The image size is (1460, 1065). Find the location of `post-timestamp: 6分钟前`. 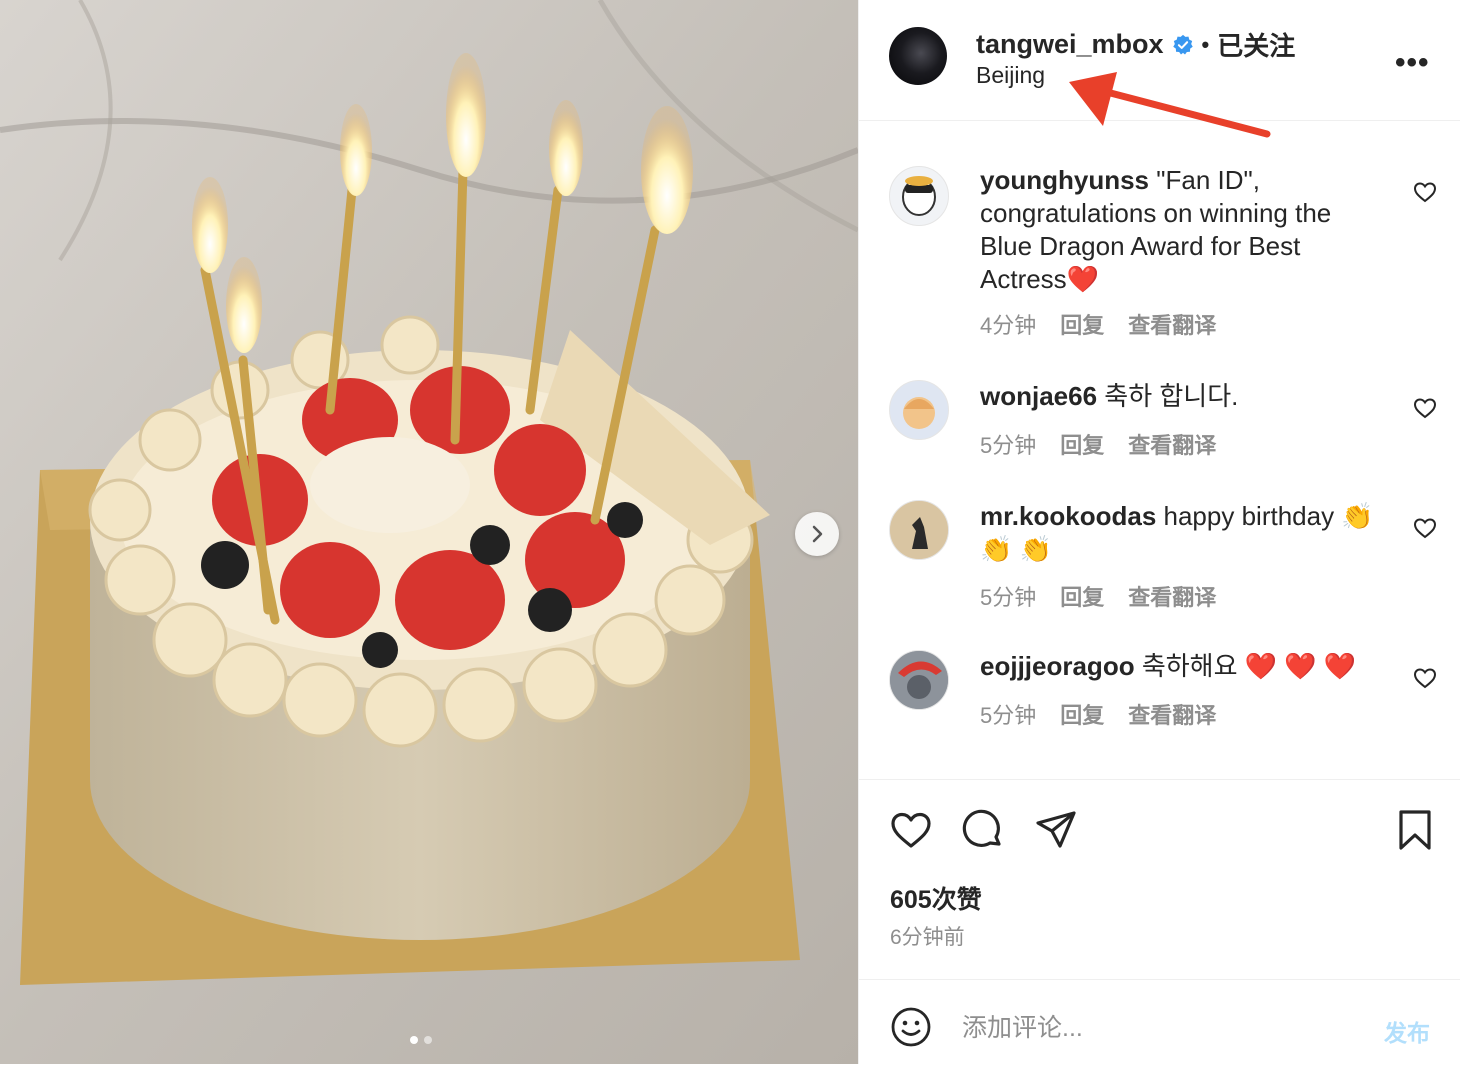

post-timestamp: 6分钟前 is located at coordinates (927, 937).